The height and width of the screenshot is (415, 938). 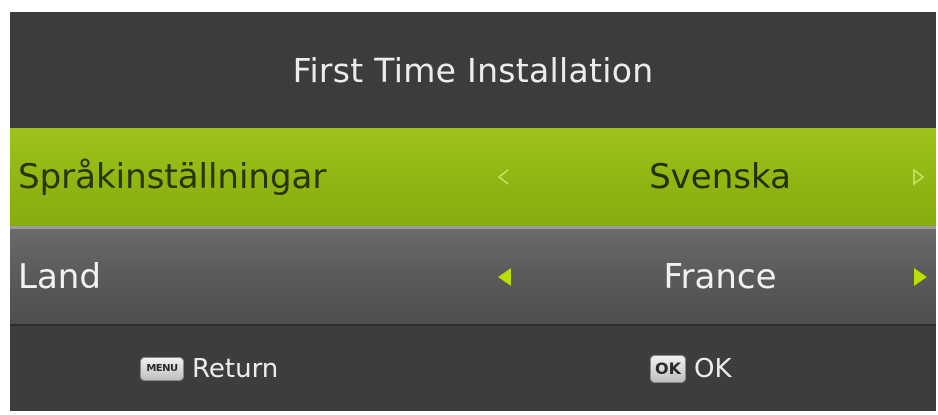 I want to click on language-setting-label: Språkinställningar, so click(x=172, y=177).